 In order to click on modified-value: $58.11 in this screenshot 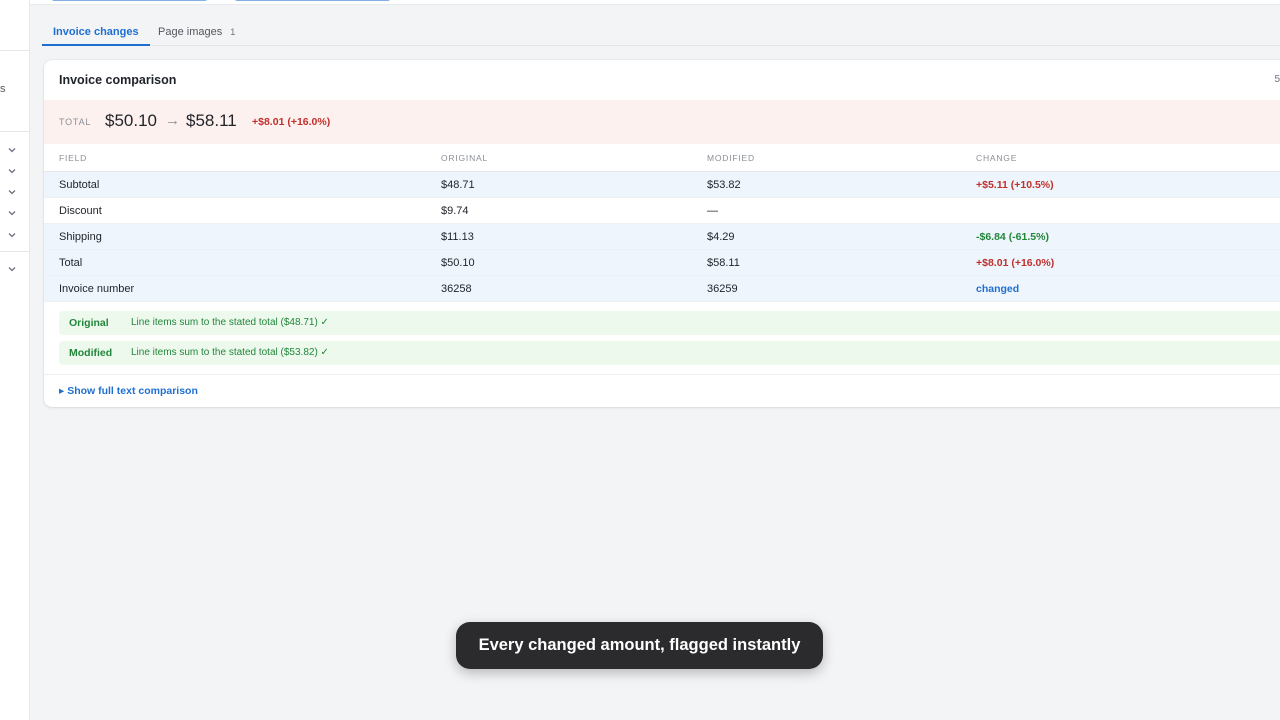, I will do `click(723, 263)`.